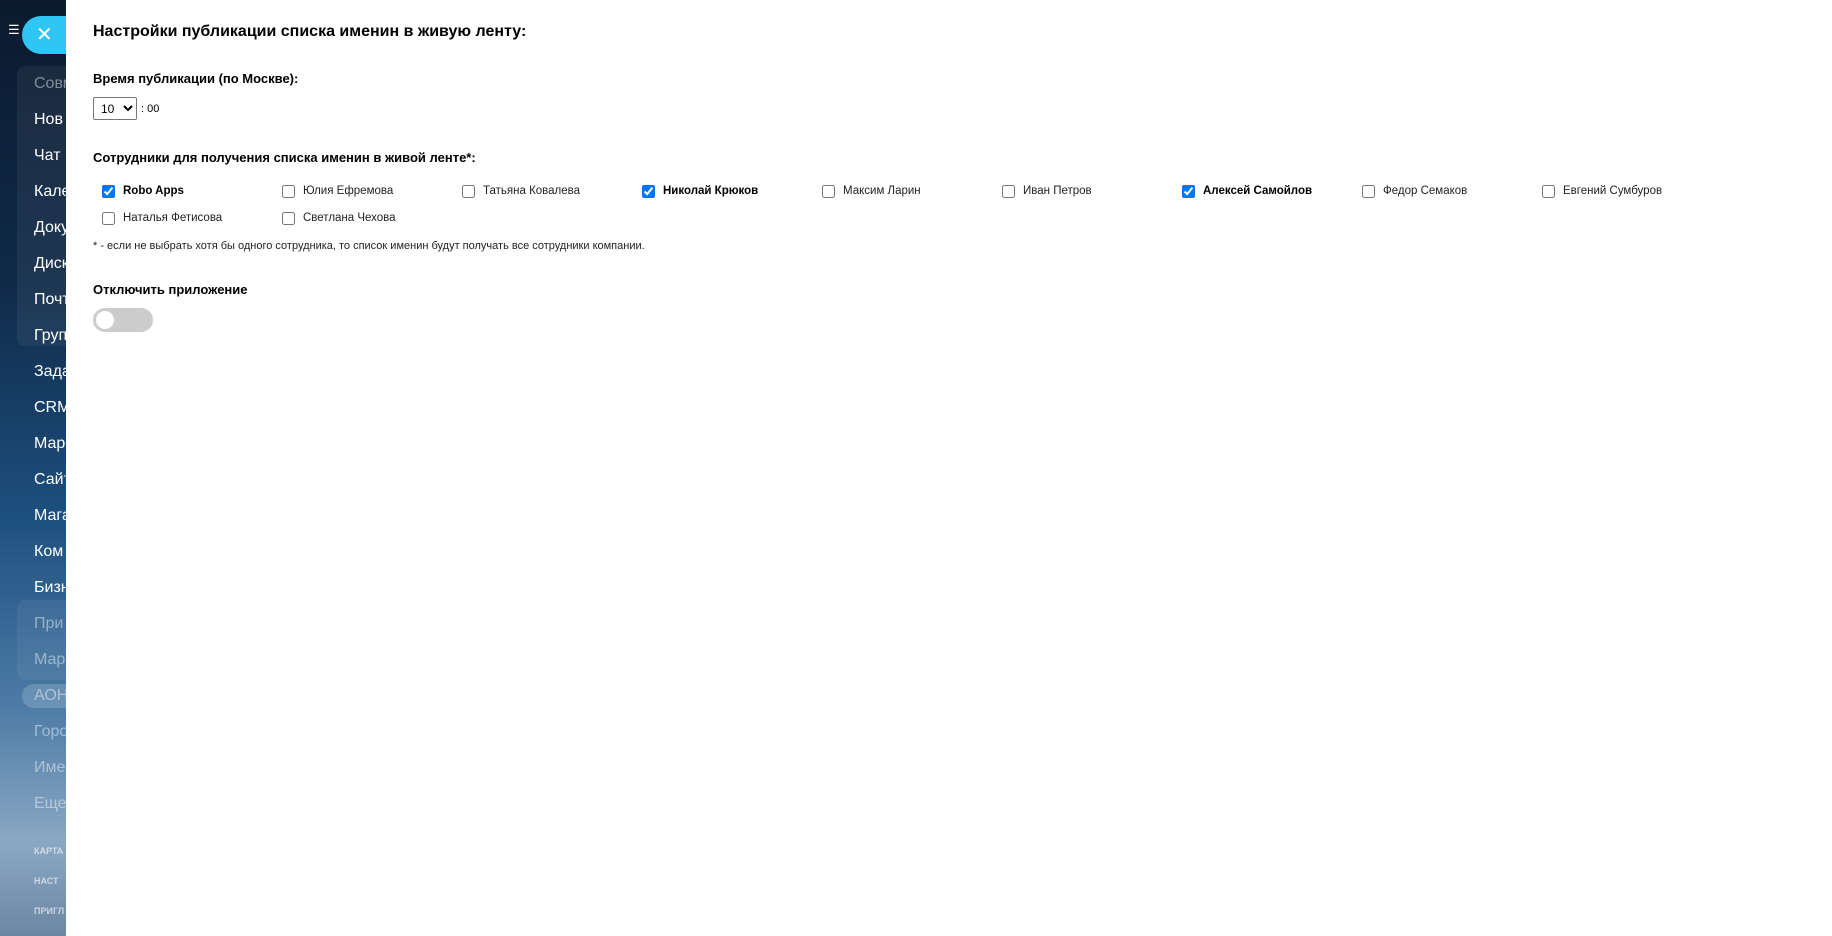 Image resolution: width=1832 pixels, height=936 pixels. I want to click on sidebar-item: Нов, so click(48, 120).